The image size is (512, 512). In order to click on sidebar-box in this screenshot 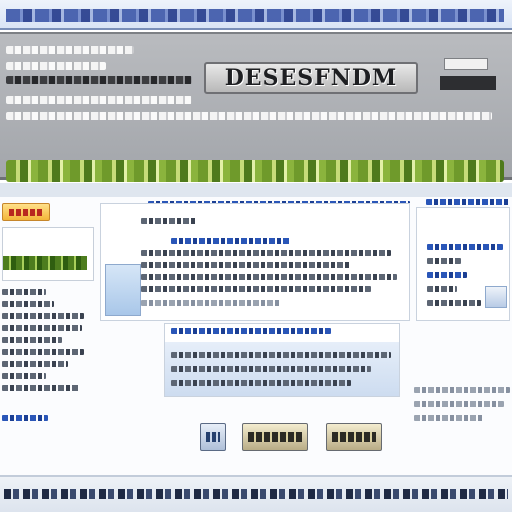, I will do `click(48, 254)`.